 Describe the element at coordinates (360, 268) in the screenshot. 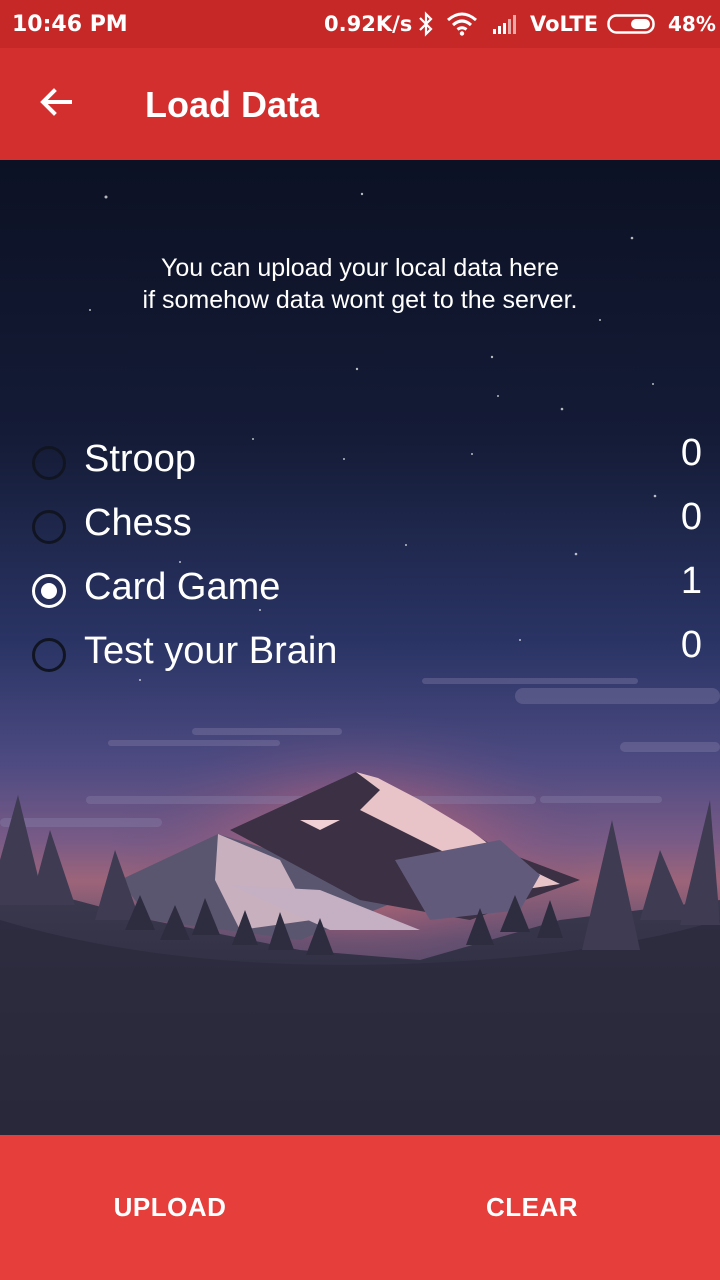

I see `info-line-1: You can upload your local data here` at that location.